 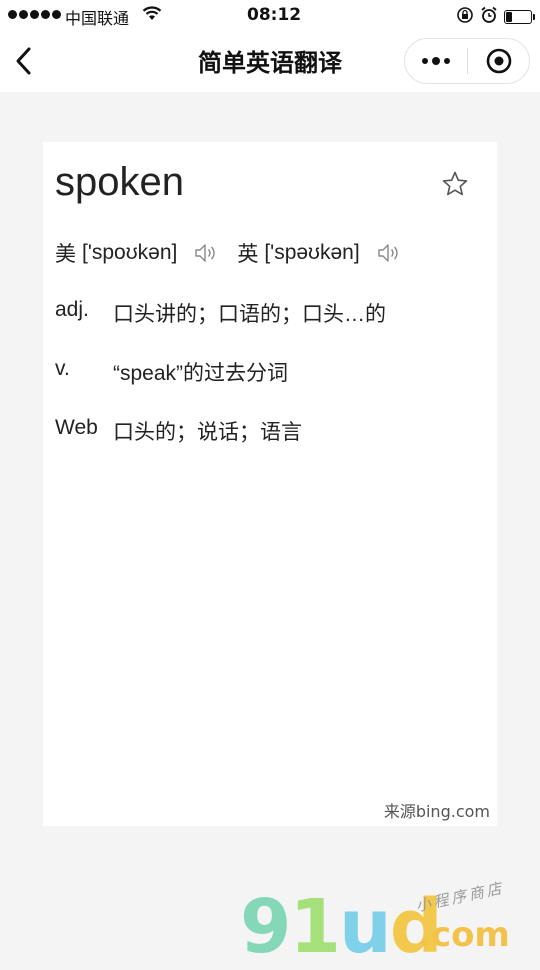 I want to click on mini-program-capsule, so click(x=467, y=61).